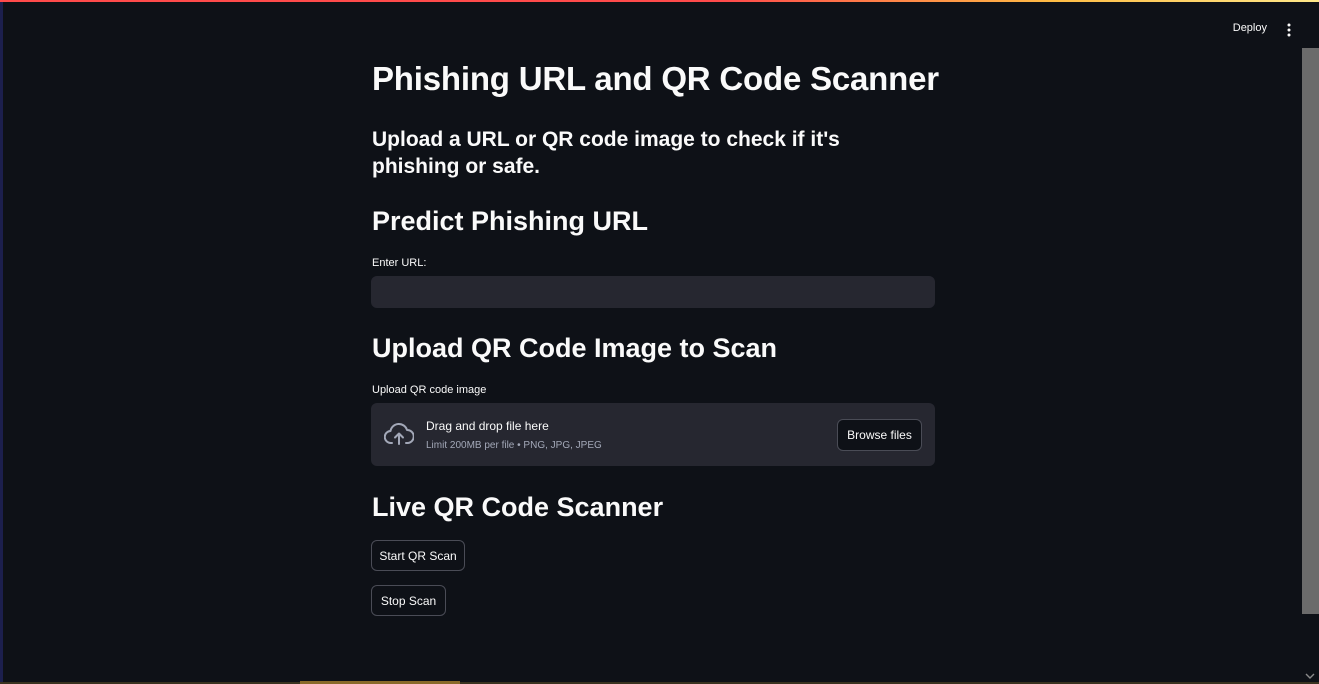 Image resolution: width=1319 pixels, height=684 pixels. What do you see at coordinates (399, 263) in the screenshot?
I see `url-field-label: Enter URL:` at bounding box center [399, 263].